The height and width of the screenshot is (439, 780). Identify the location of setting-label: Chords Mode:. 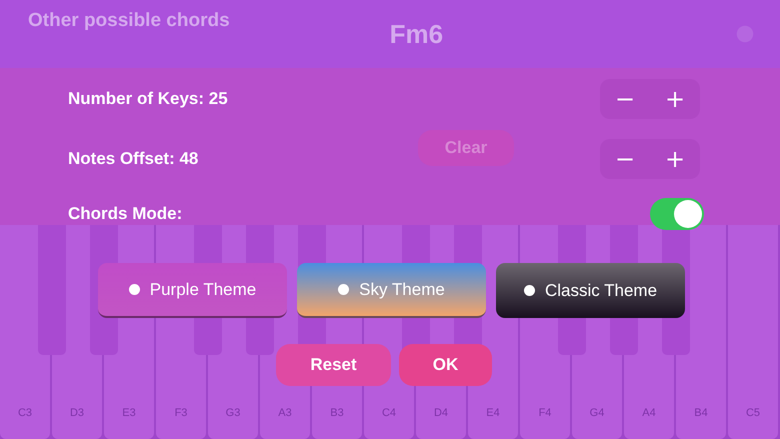
(125, 214).